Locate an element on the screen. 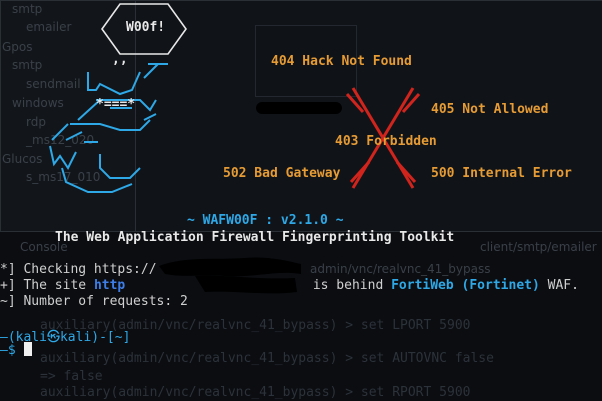  waf-name: FortiWeb (Fortinet) is located at coordinates (465, 285).